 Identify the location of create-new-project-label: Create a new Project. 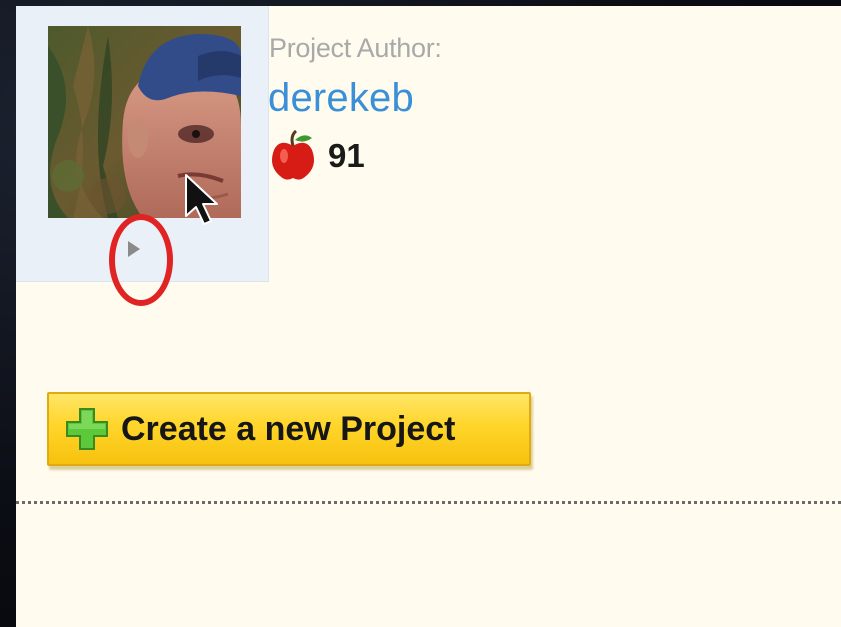
(288, 428).